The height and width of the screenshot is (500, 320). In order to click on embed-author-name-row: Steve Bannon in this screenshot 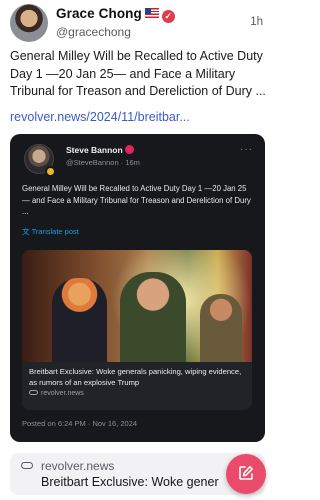, I will do `click(100, 150)`.